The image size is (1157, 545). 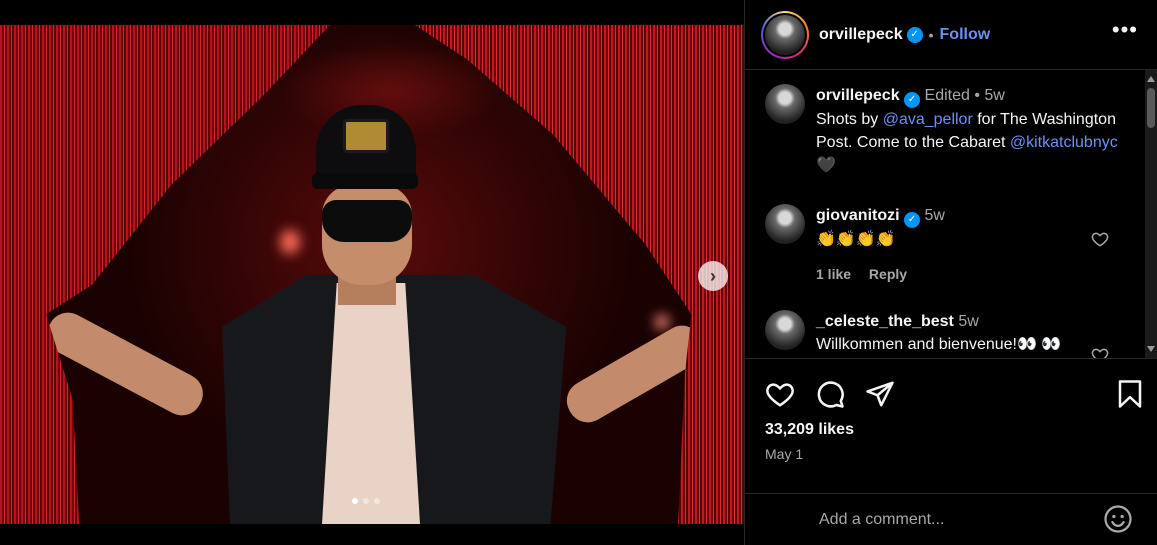 I want to click on post-header: orvillepeck ✓ • Follow •••, so click(x=951, y=35).